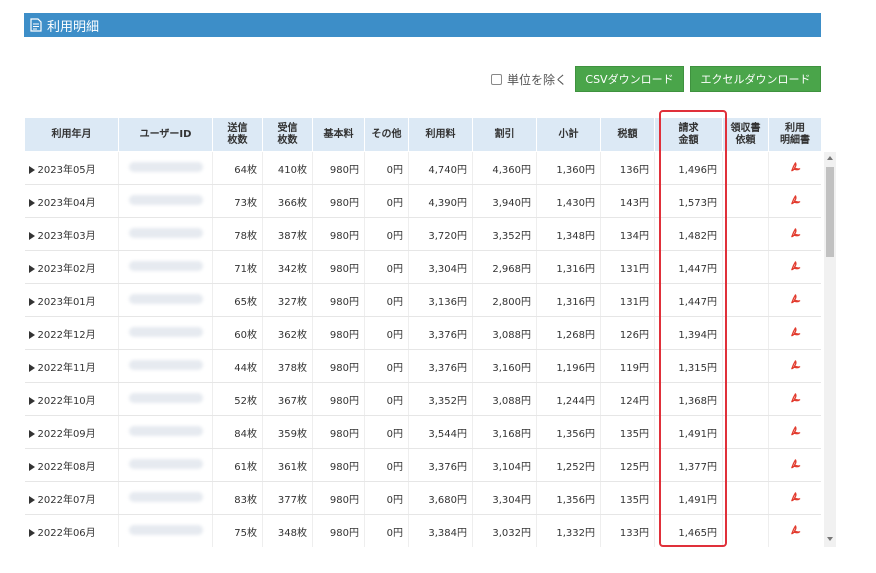 This screenshot has width=876, height=573. What do you see at coordinates (528, 79) in the screenshot?
I see `exclude-units-toggle: 単位を除く` at bounding box center [528, 79].